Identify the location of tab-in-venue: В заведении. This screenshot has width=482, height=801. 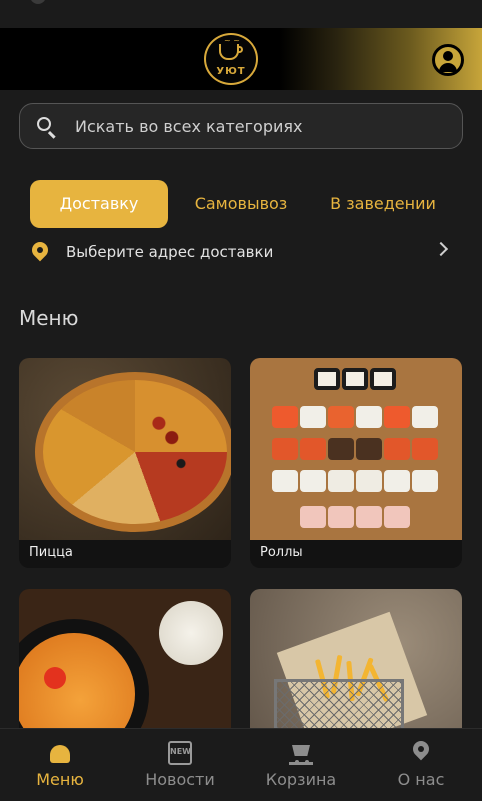
(383, 204).